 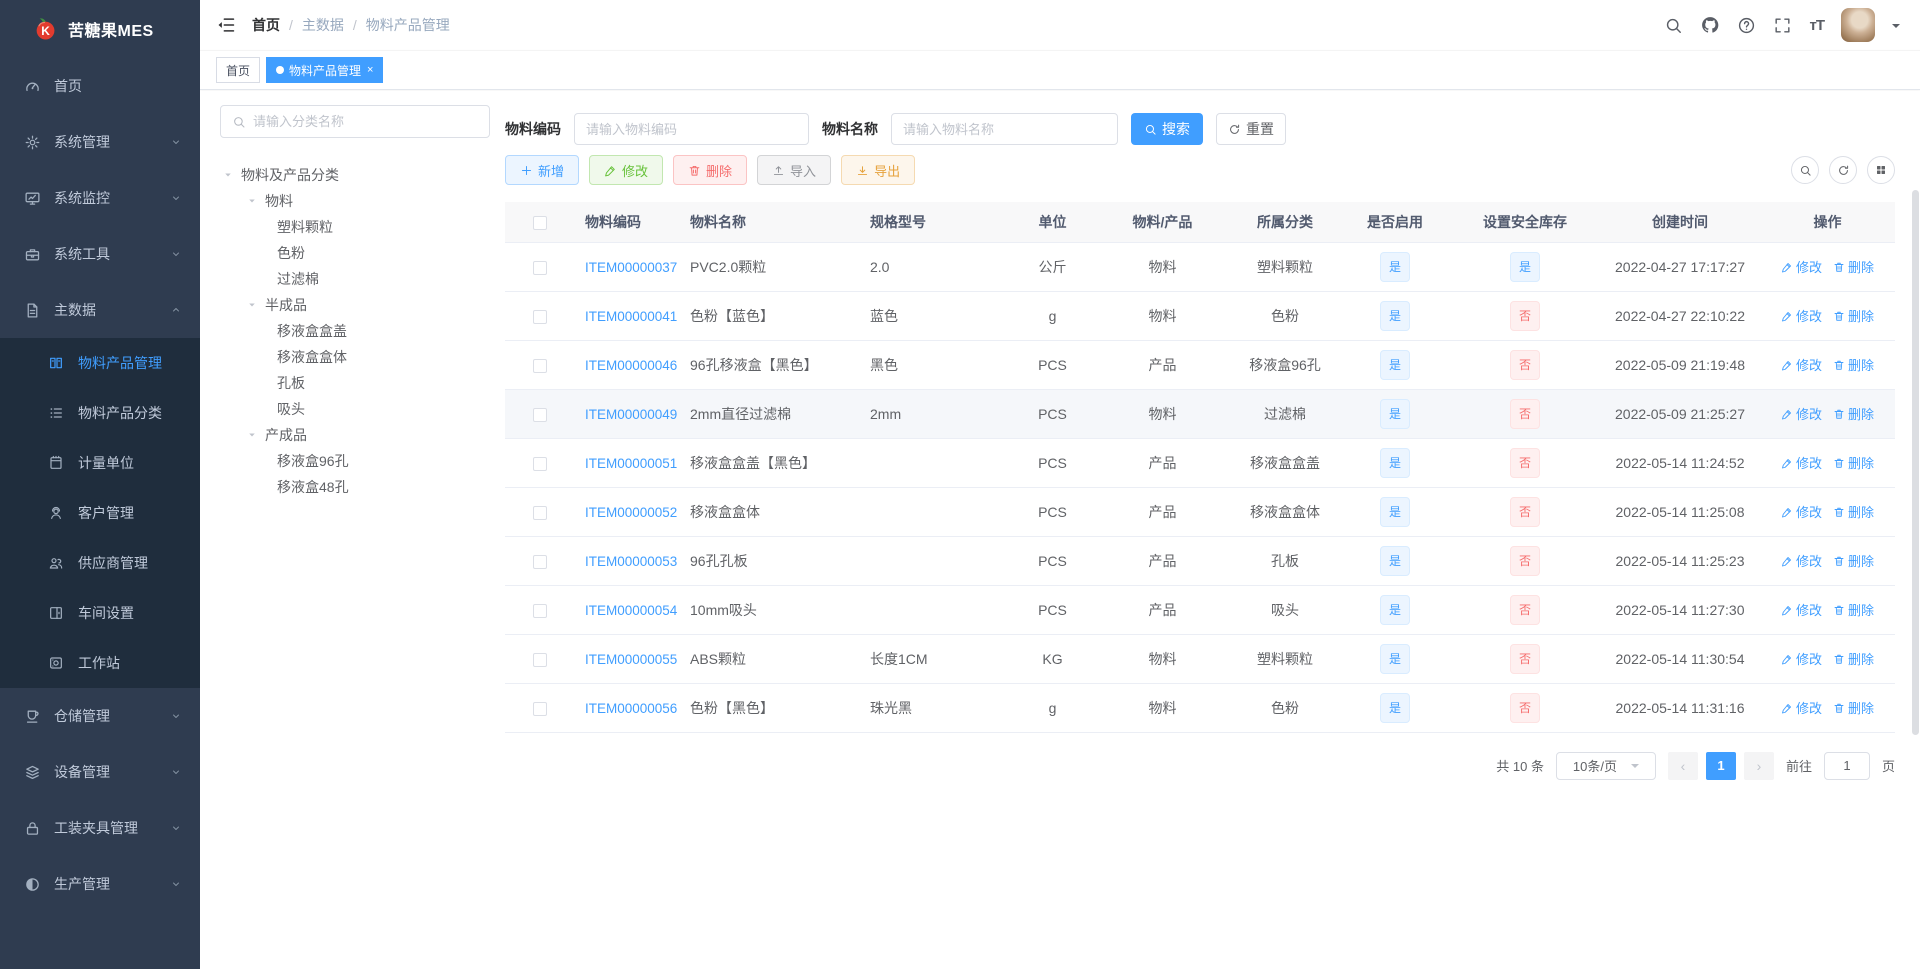 What do you see at coordinates (691, 129) in the screenshot?
I see `code-filter-input` at bounding box center [691, 129].